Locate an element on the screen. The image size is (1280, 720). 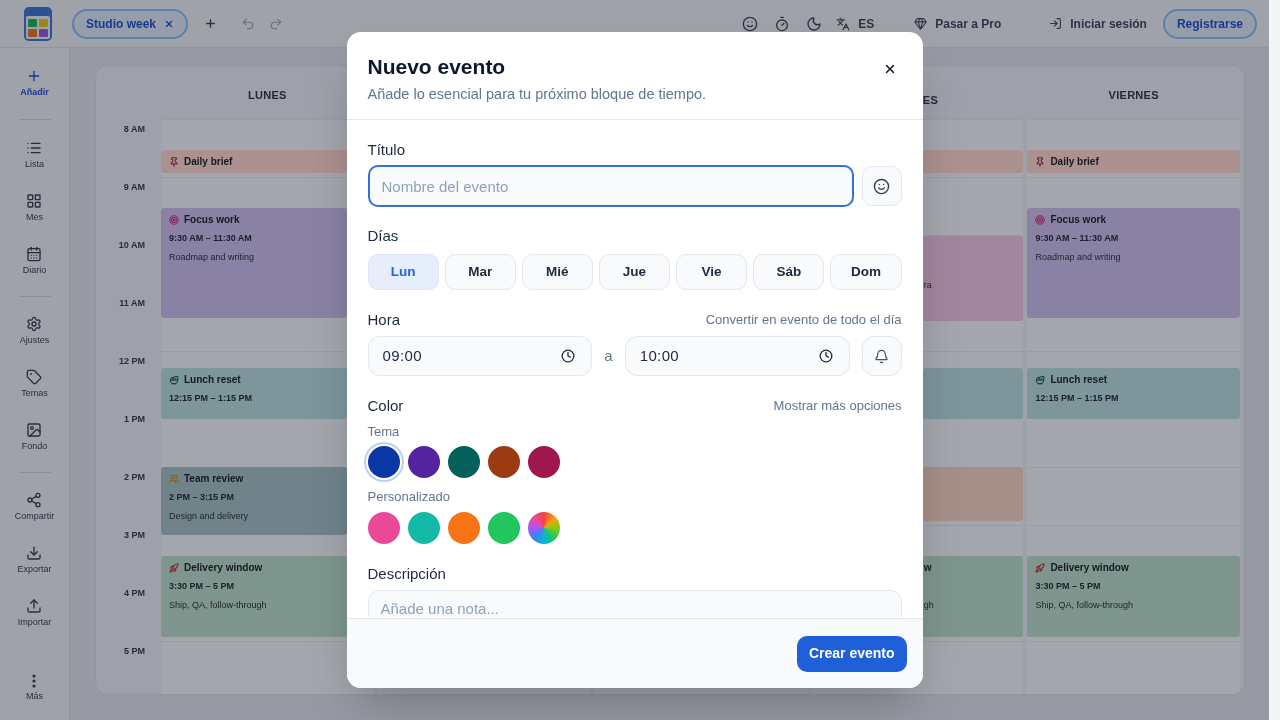
event-title: Focus work is located at coordinates (1078, 220).